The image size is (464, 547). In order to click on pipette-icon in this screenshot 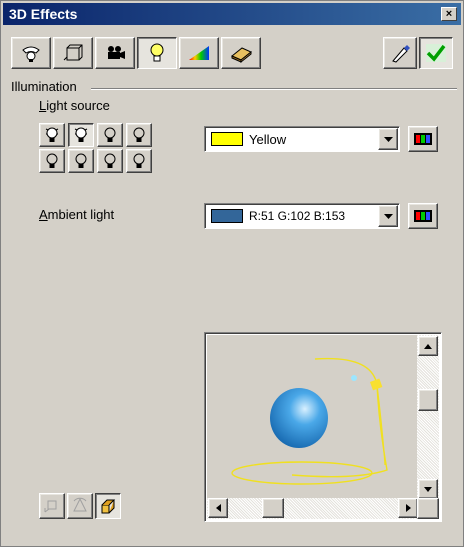, I will do `click(401, 54)`.